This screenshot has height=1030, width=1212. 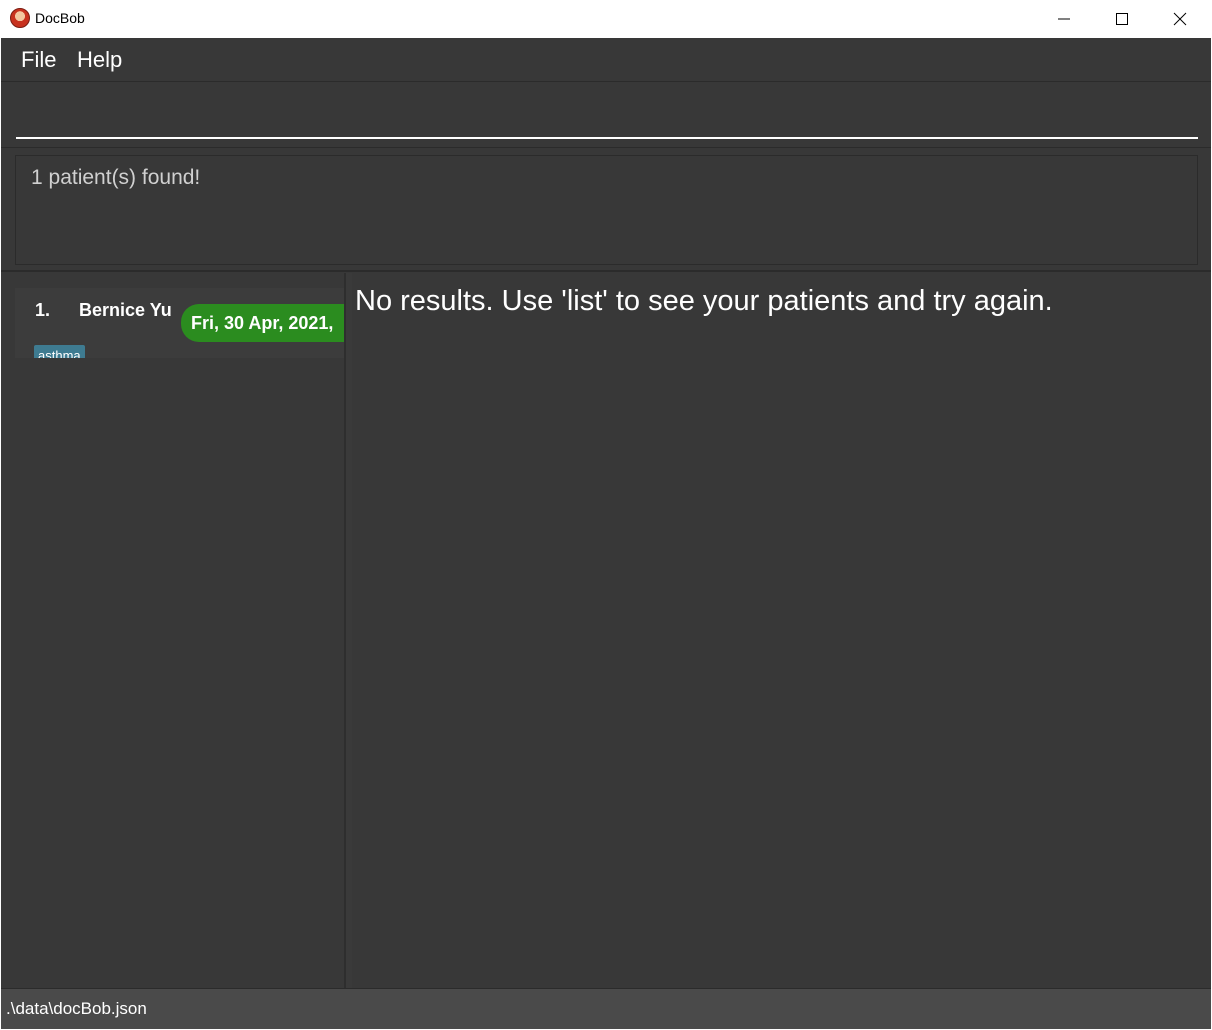 I want to click on maximize-button, so click(x=1122, y=19).